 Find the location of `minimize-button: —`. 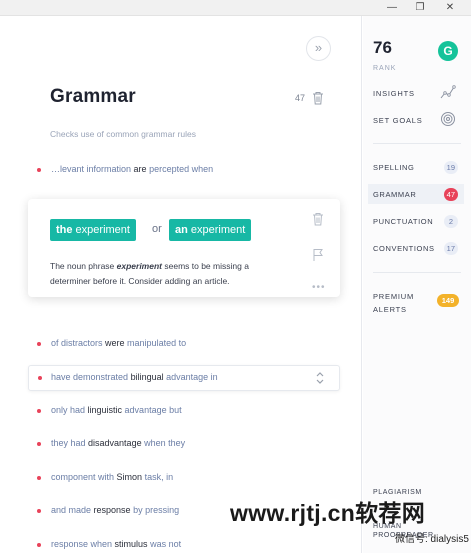

minimize-button: — is located at coordinates (392, 8).